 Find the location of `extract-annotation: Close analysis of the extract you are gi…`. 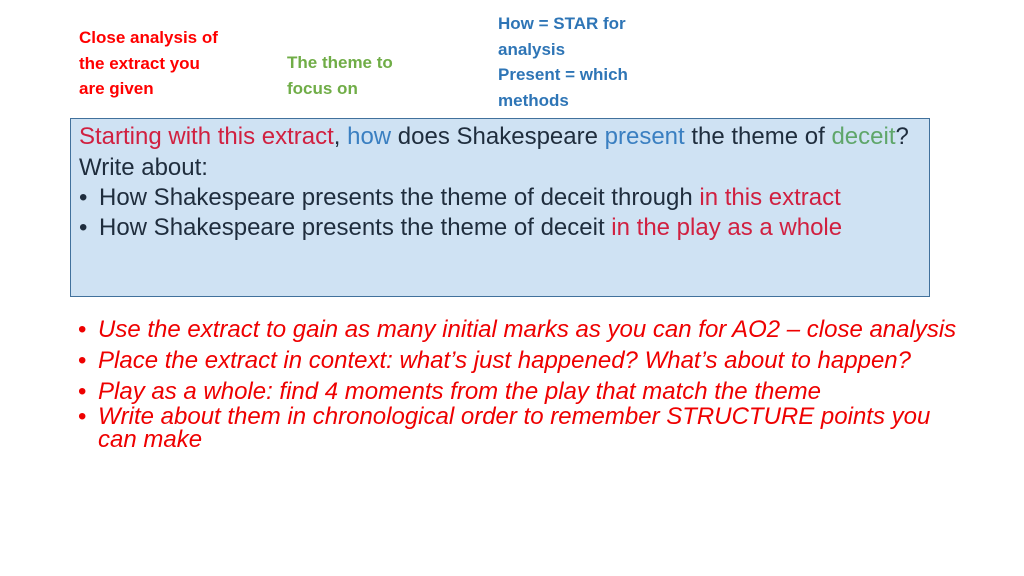

extract-annotation: Close analysis of the extract you are gi… is located at coordinates (164, 63).